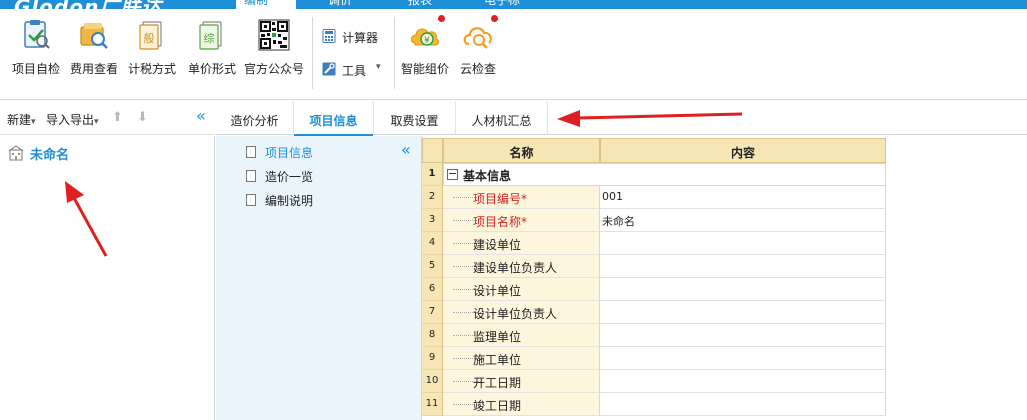  I want to click on cloud-check-button: 云检查, so click(478, 52).